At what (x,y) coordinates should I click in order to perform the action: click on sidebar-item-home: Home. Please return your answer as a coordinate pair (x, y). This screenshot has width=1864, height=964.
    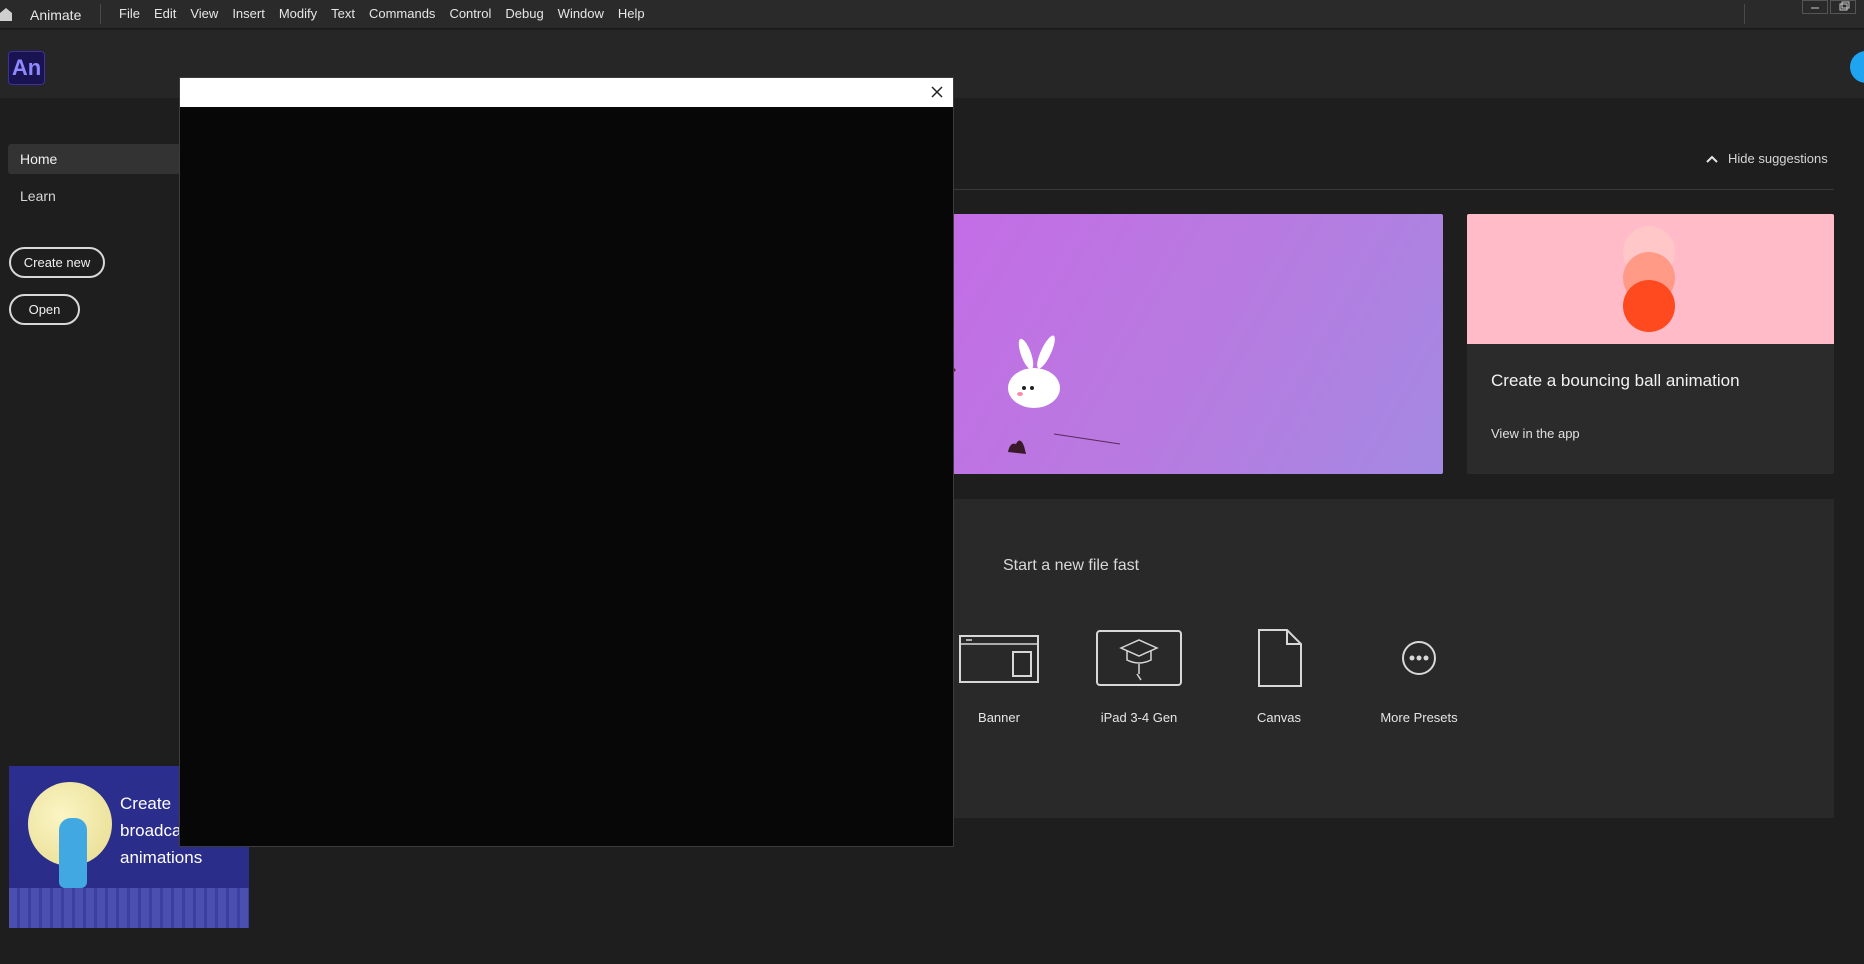
    Looking at the image, I should click on (94, 159).